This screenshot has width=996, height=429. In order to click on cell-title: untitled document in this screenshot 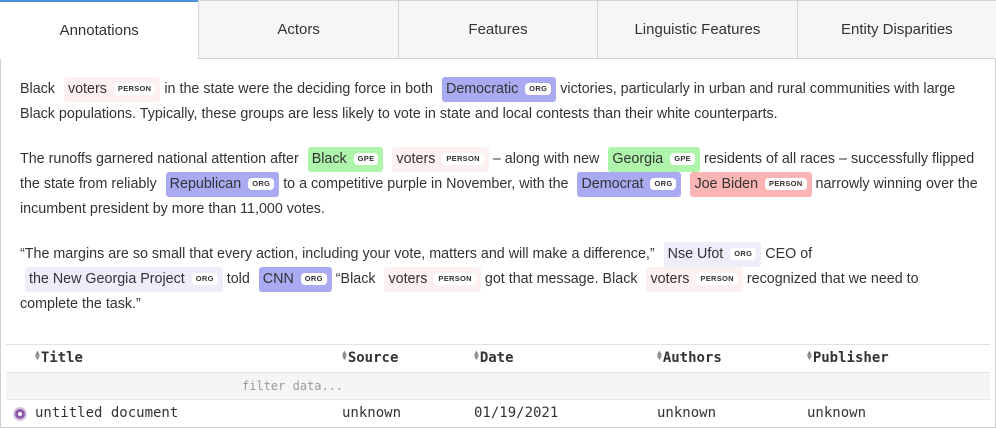, I will do `click(107, 413)`.